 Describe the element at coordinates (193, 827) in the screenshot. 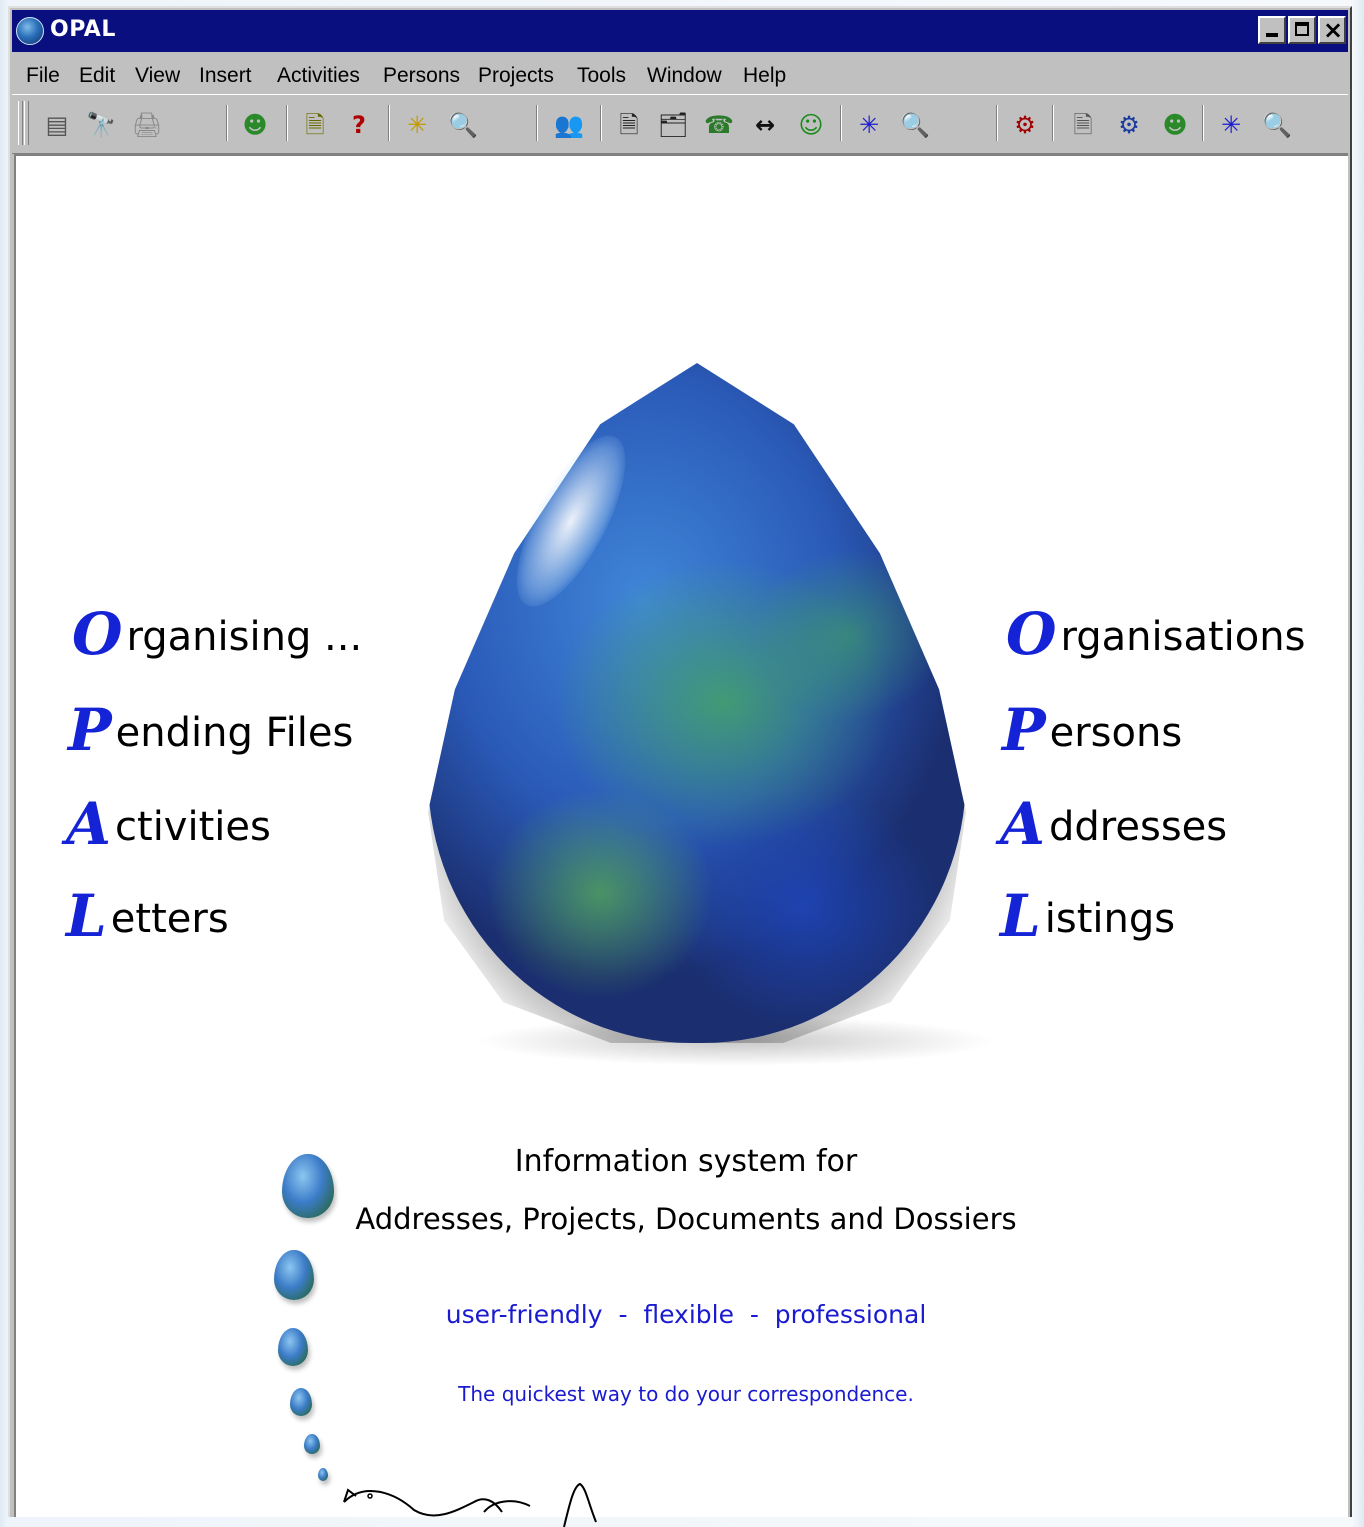

I see `acronym-word: ctivities` at that location.